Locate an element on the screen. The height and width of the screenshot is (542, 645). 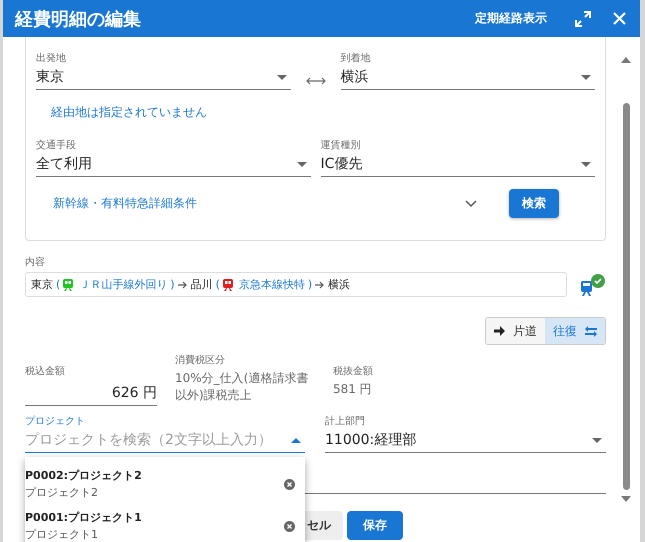
station-name: 品川 is located at coordinates (201, 284).